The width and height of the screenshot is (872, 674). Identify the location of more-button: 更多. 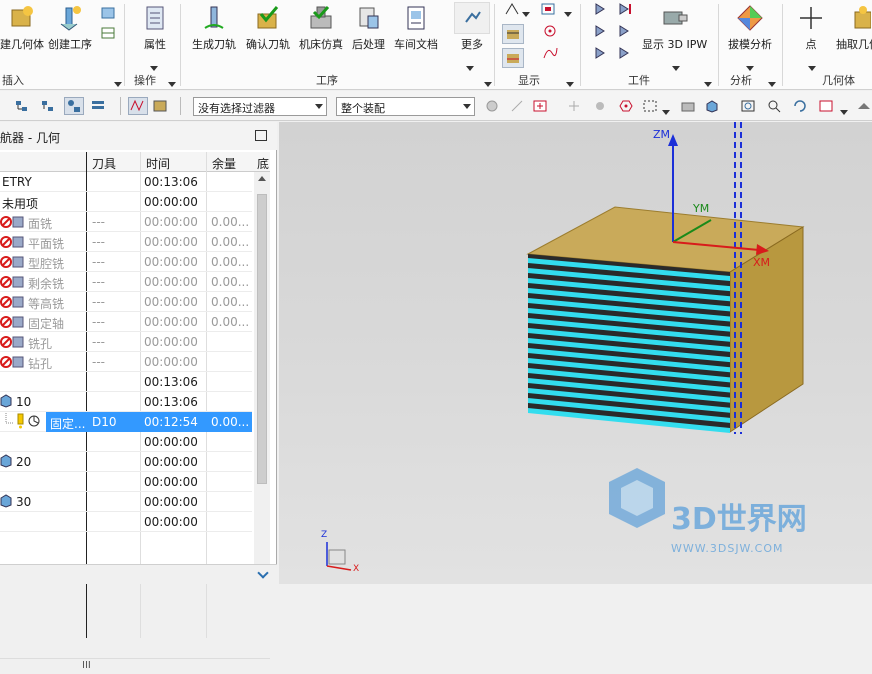
(472, 27).